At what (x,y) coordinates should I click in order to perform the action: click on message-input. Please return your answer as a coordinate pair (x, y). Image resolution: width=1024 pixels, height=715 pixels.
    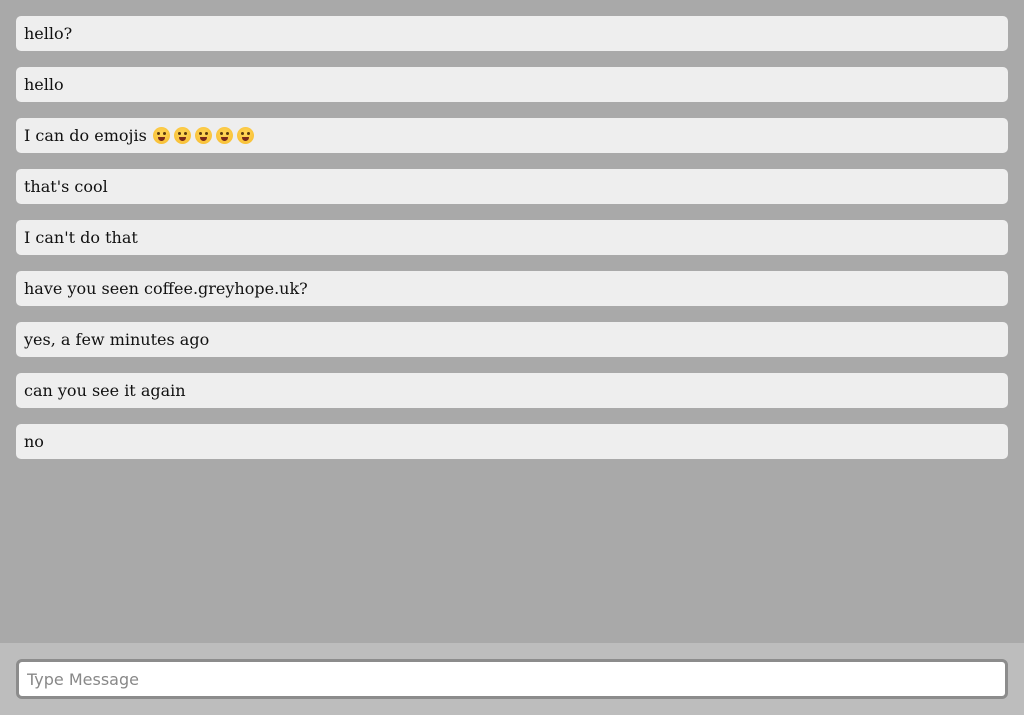
    Looking at the image, I should click on (512, 679).